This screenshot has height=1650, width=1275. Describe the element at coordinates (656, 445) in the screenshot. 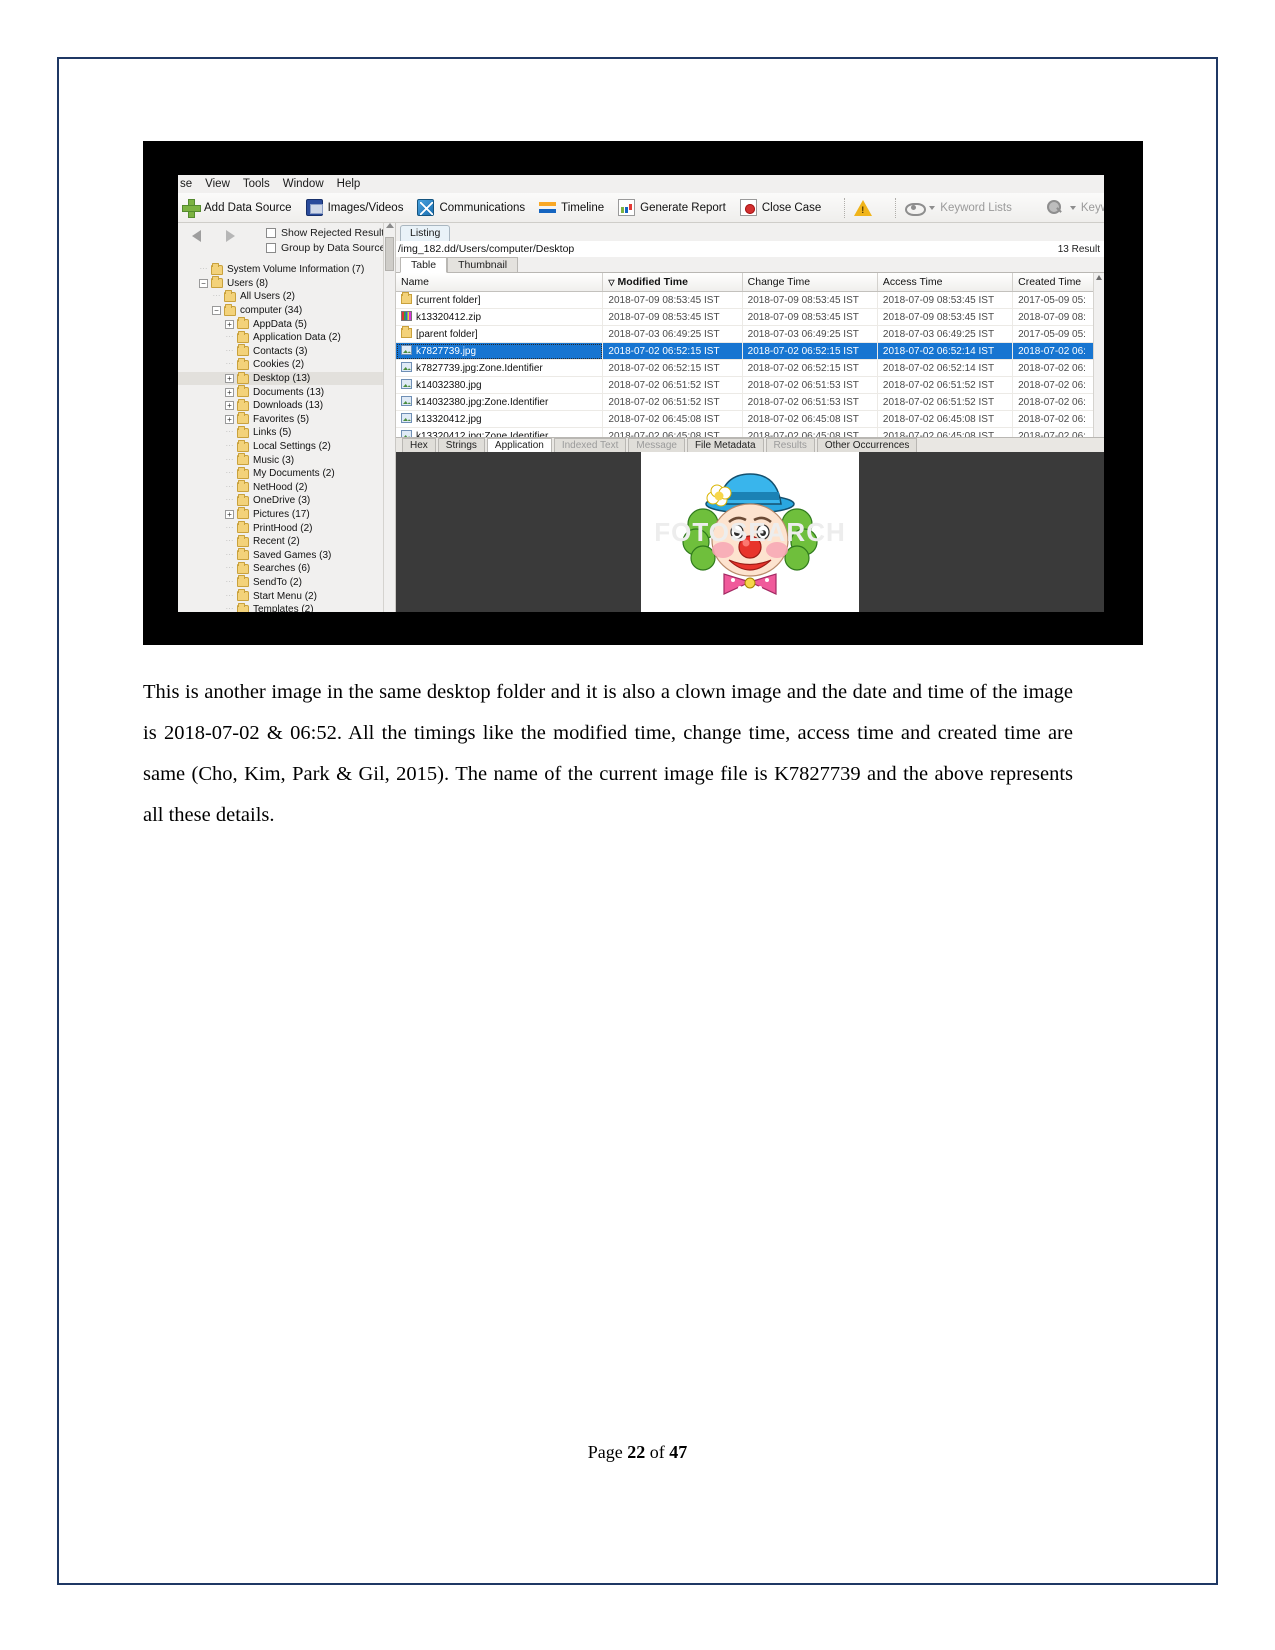

I see `viewer-tab-message: Message` at that location.